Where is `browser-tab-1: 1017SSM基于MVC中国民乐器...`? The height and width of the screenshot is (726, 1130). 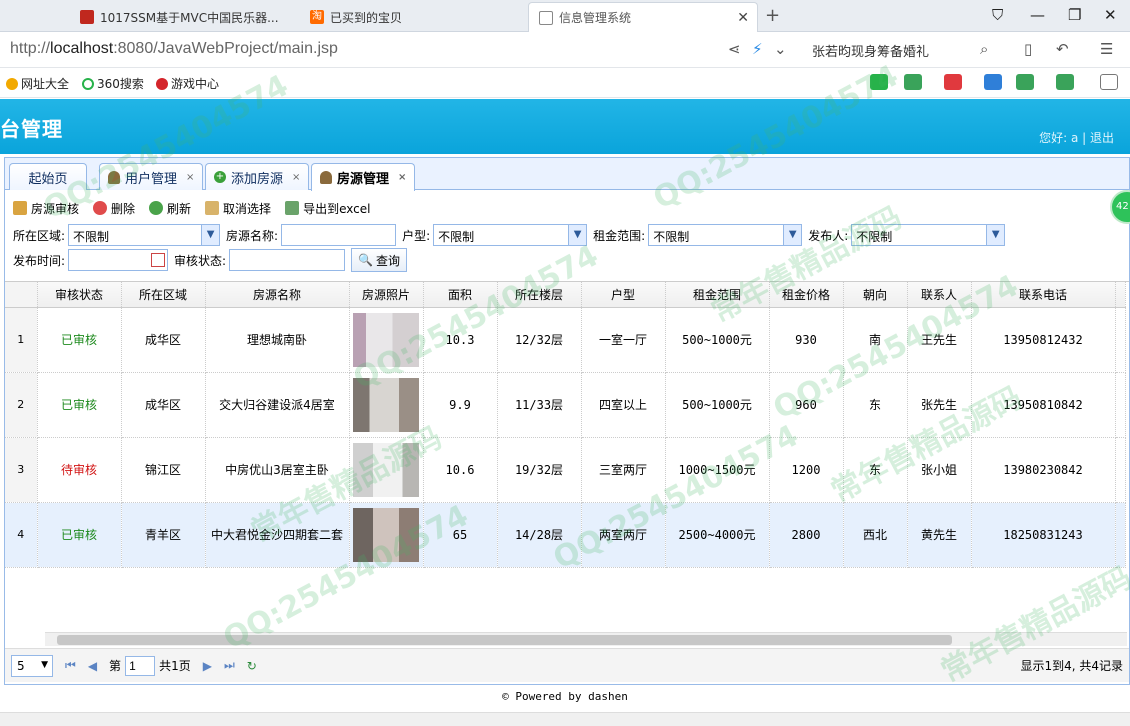
browser-tab-1: 1017SSM基于MVC中国民乐器... is located at coordinates (183, 17).